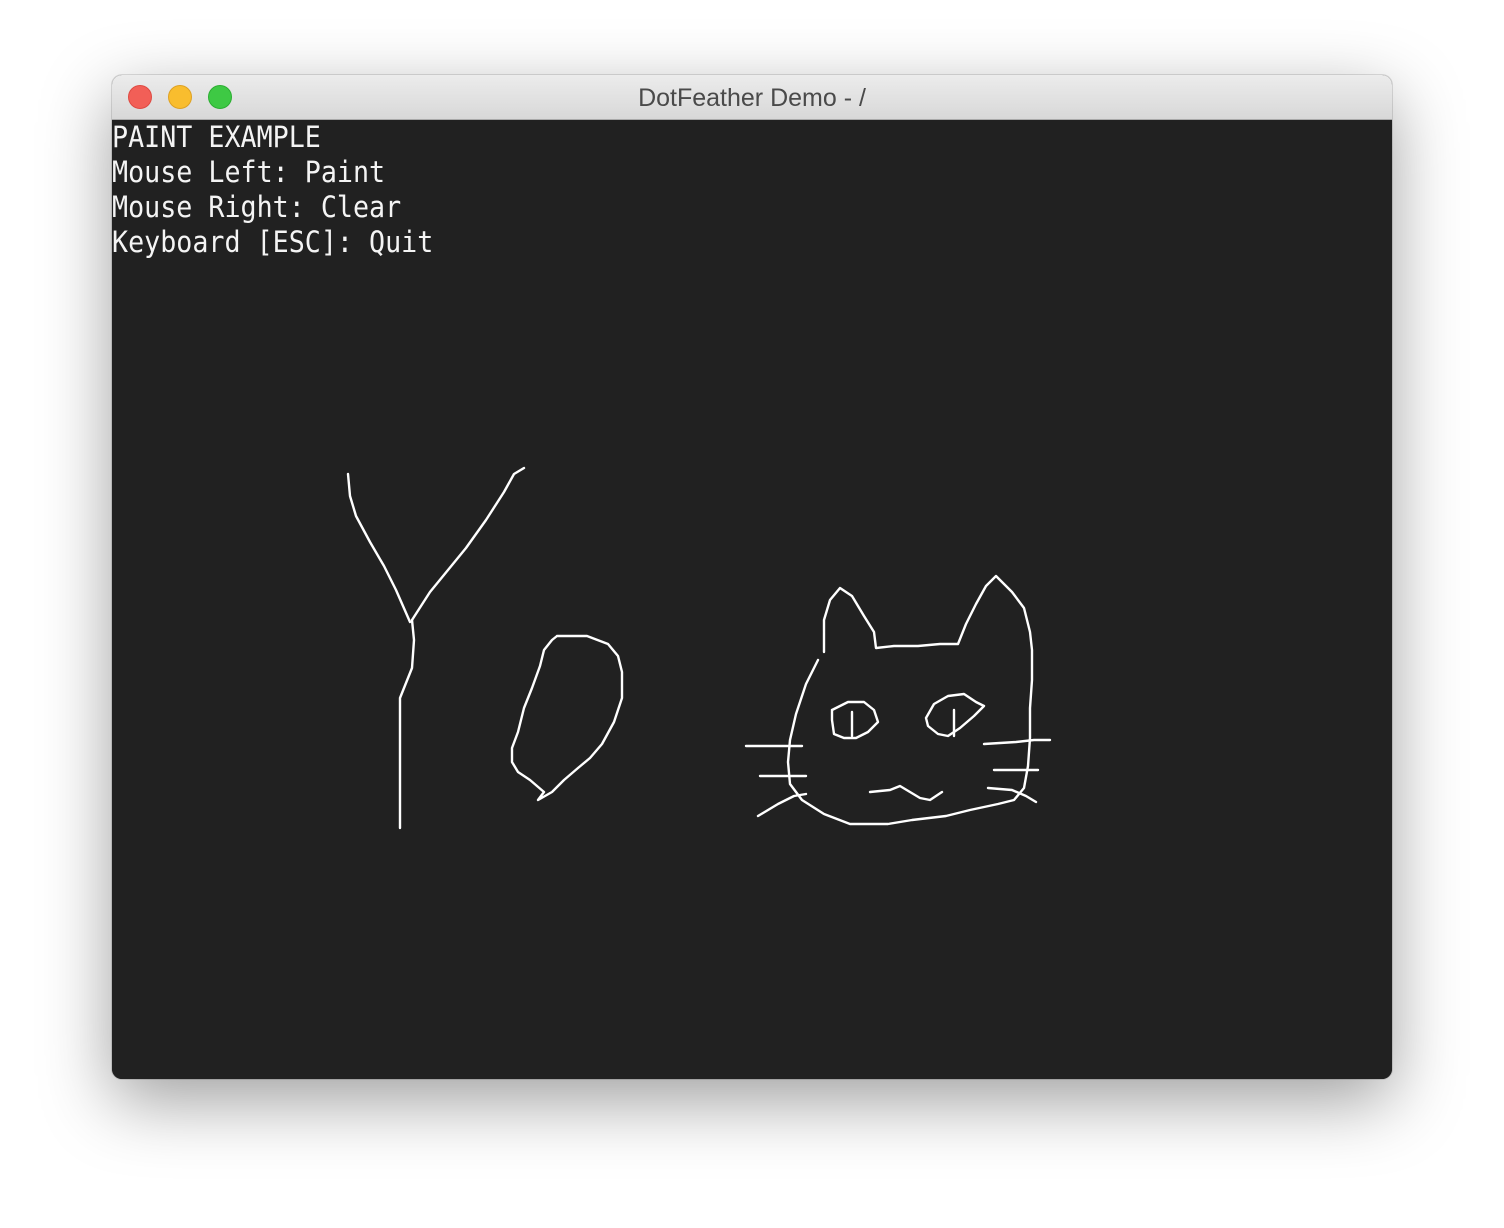 Image resolution: width=1504 pixels, height=1228 pixels. What do you see at coordinates (567, 718) in the screenshot?
I see `stroke-o-loop` at bounding box center [567, 718].